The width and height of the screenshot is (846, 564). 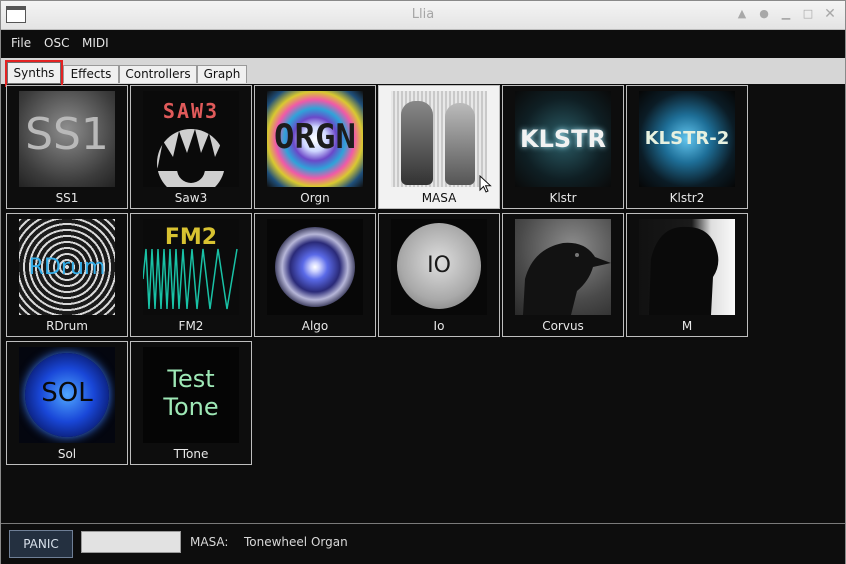 What do you see at coordinates (296, 542) in the screenshot?
I see `selected-synth-description: Tonewheel Organ` at bounding box center [296, 542].